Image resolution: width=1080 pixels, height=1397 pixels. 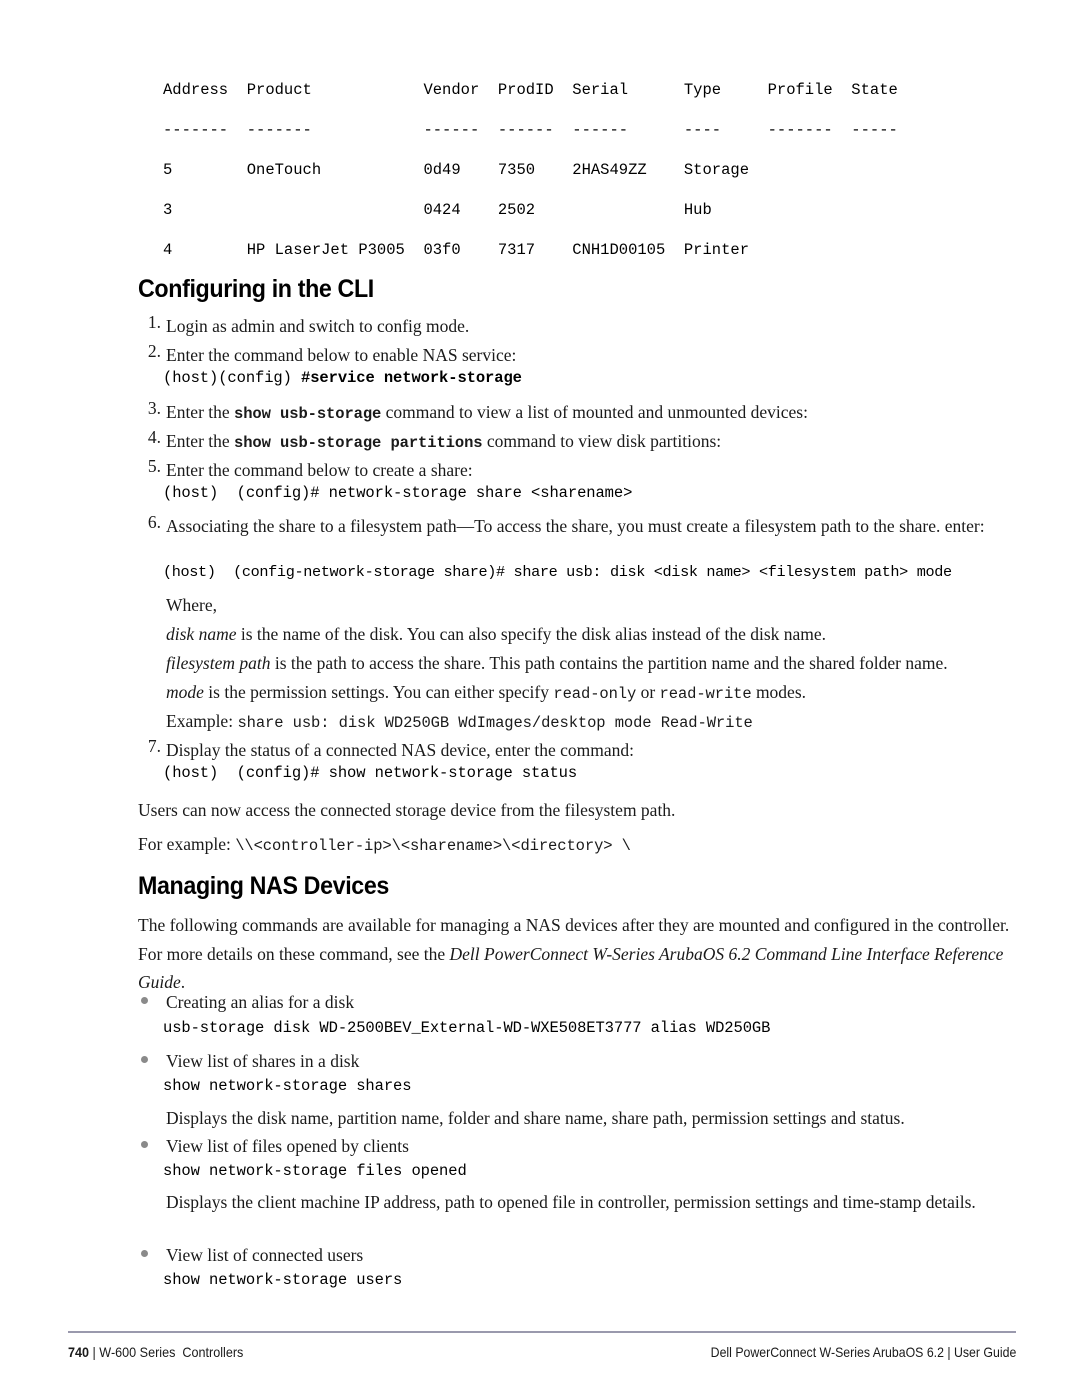 What do you see at coordinates (437, 210) in the screenshot?
I see `table-row: 3 0424 2502 Hub` at bounding box center [437, 210].